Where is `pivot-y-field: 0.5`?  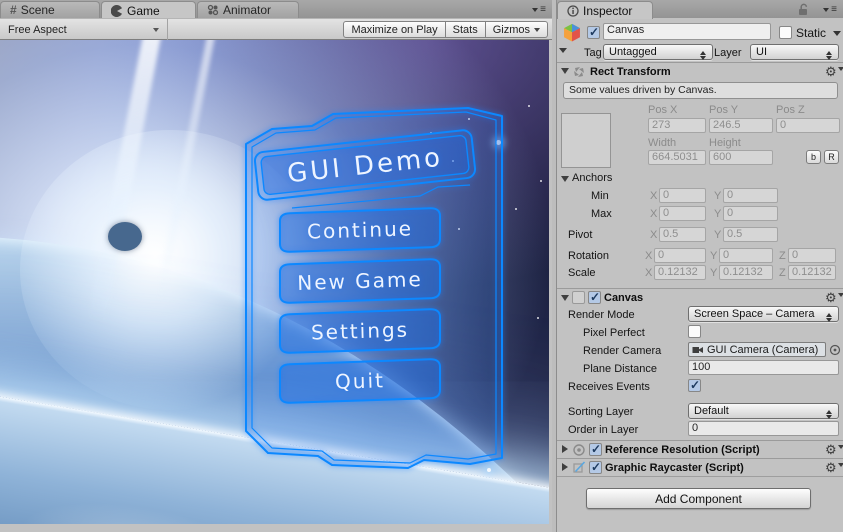 pivot-y-field: 0.5 is located at coordinates (750, 234).